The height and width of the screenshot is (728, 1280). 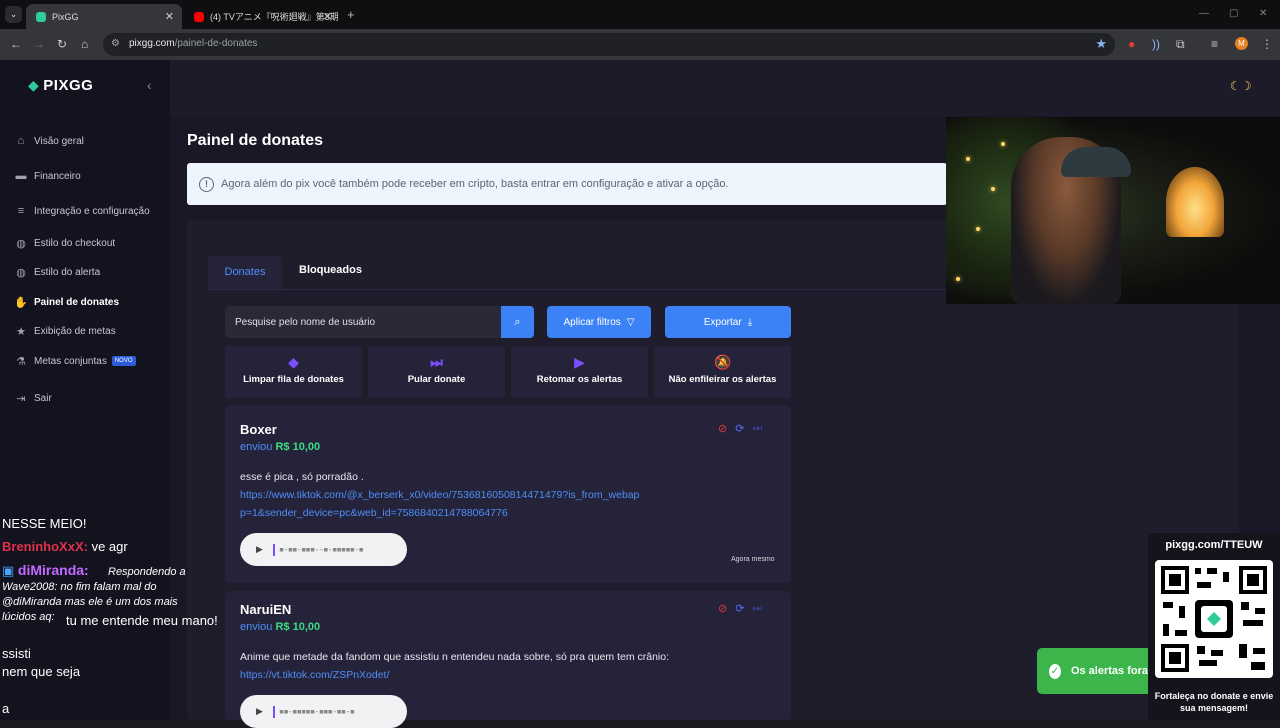 I want to click on toast-text: Os alertas fora, so click(x=1109, y=671).